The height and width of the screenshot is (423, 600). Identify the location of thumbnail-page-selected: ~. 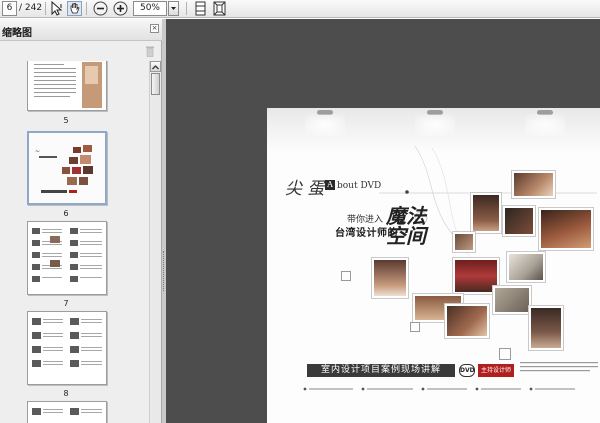
(67, 168).